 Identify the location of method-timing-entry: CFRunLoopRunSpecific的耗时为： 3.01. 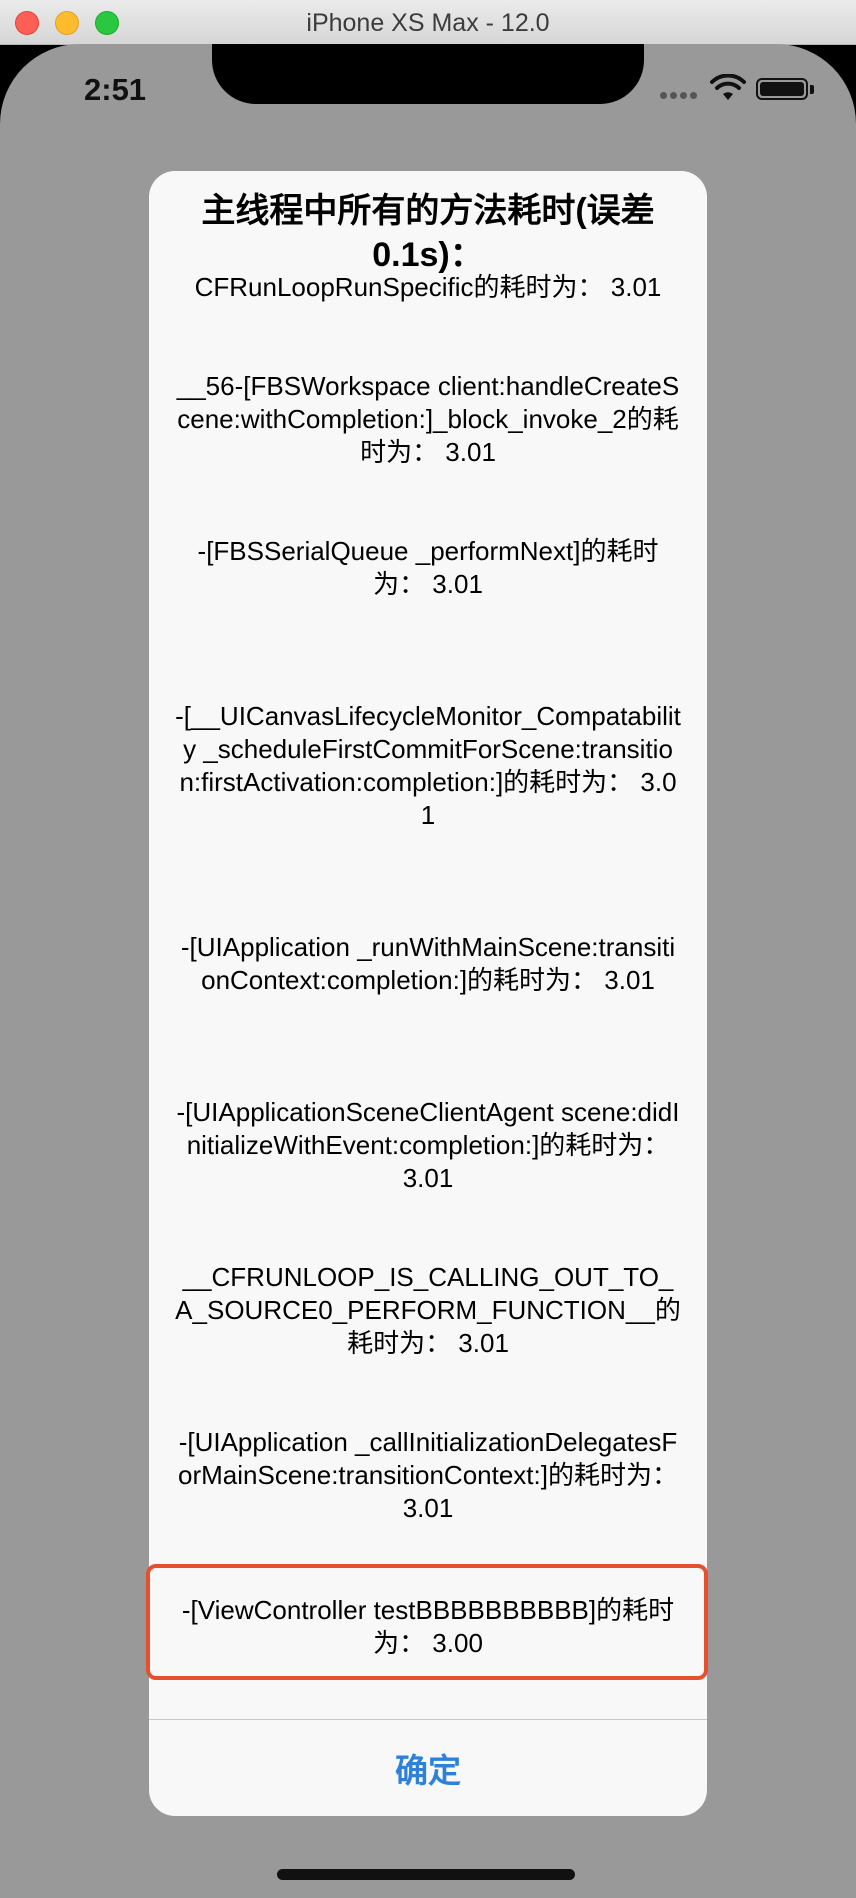
(428, 287).